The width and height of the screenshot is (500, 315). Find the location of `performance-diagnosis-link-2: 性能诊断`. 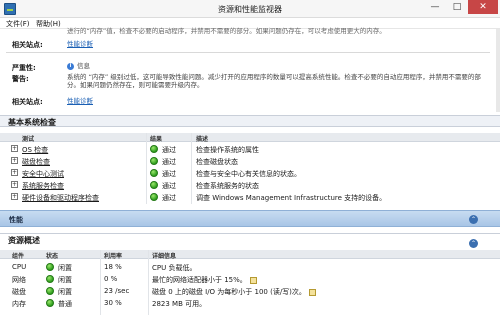

performance-diagnosis-link-2: 性能诊断 is located at coordinates (277, 101).